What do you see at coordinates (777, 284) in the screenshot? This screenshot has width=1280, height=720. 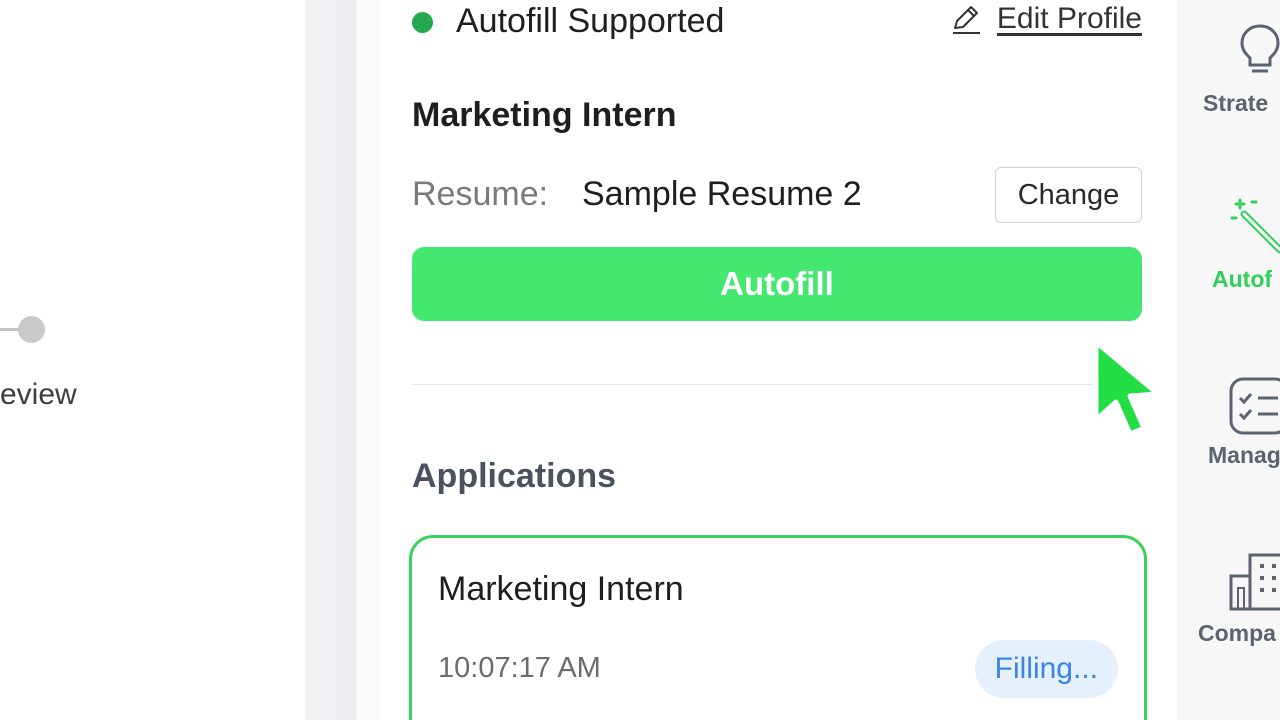 I see `autofill-button: Autofill` at bounding box center [777, 284].